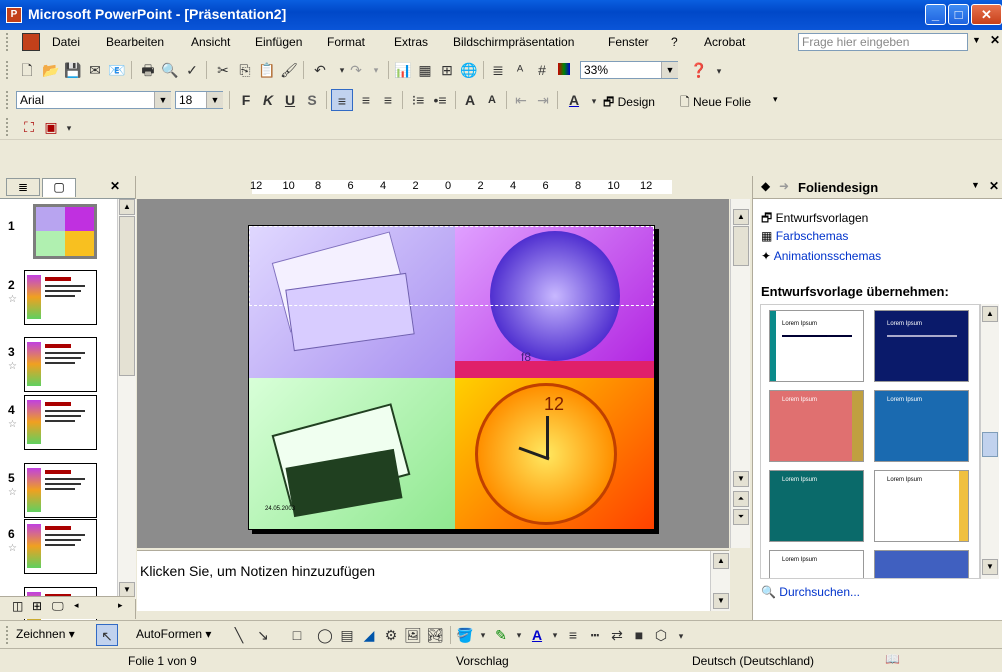  What do you see at coordinates (440, 100) in the screenshot?
I see `bullets-icon: •≡` at bounding box center [440, 100].